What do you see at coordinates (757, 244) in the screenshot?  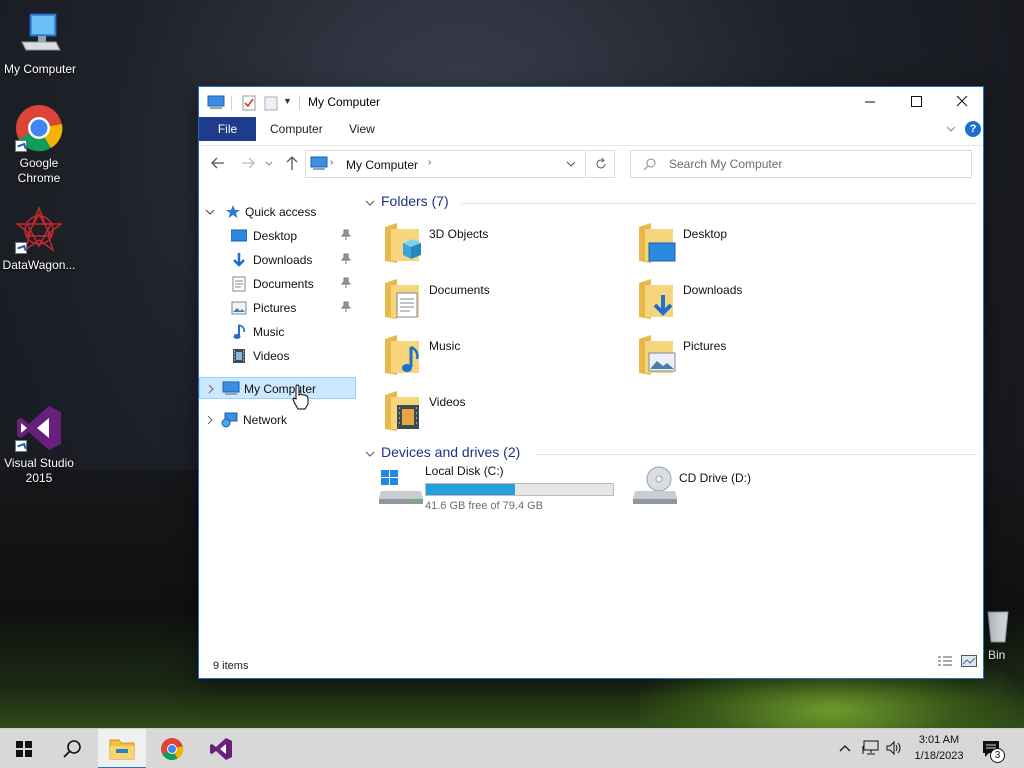 I see `folder-desktop: Desktop` at bounding box center [757, 244].